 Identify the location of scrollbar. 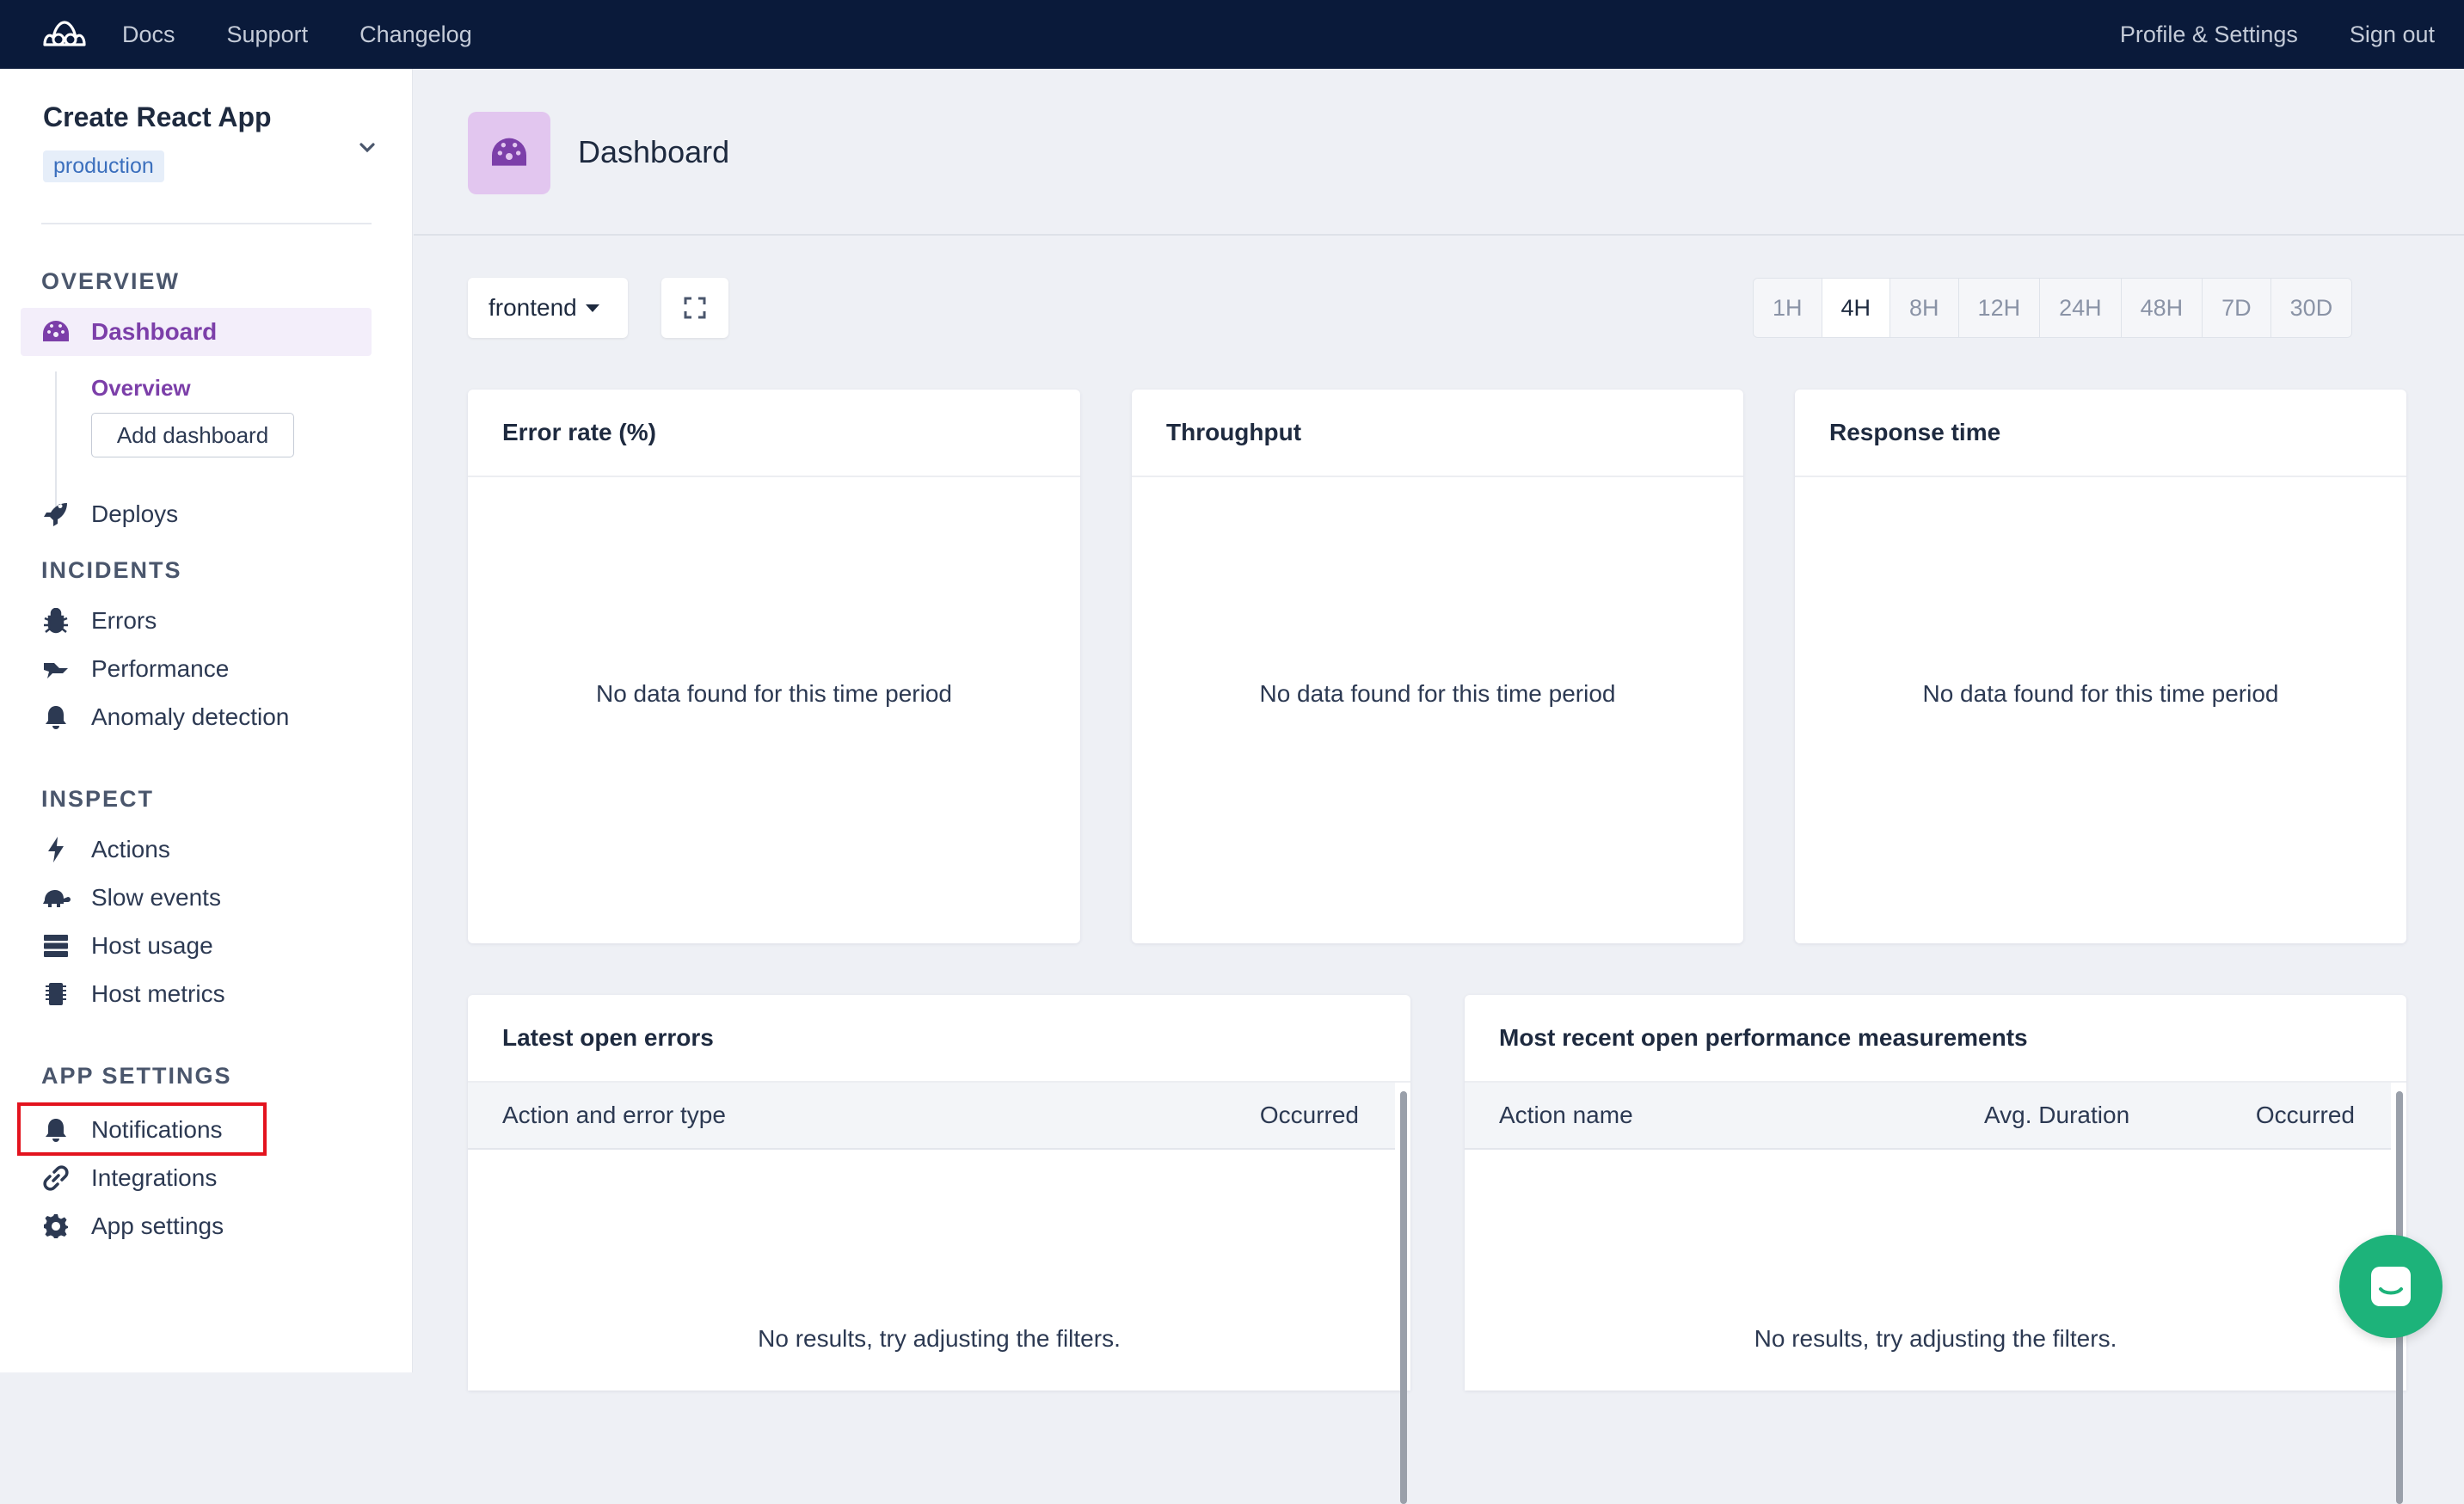
(1404, 1297).